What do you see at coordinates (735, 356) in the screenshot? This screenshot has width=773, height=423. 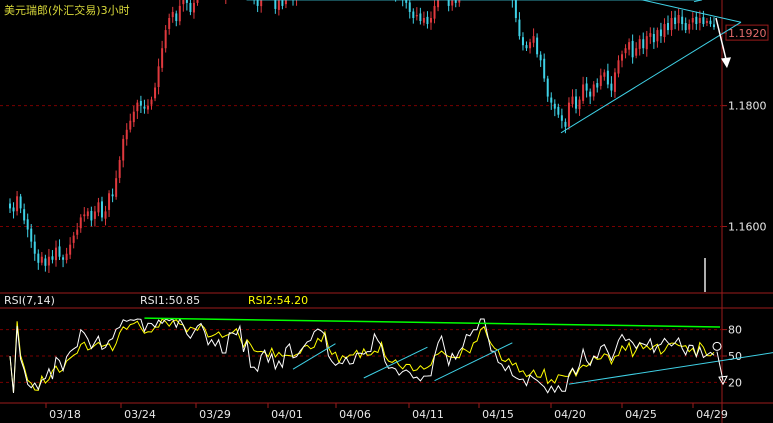 I see `rsi-tick-label: 50` at bounding box center [735, 356].